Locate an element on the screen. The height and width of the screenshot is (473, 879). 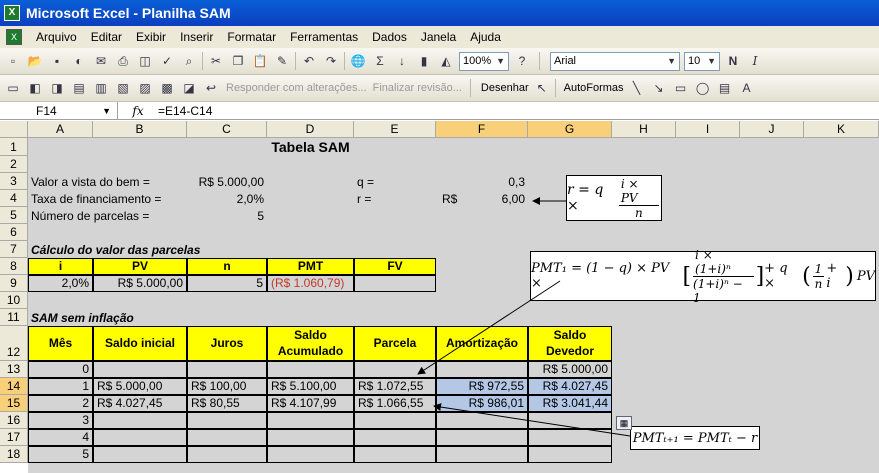
print-preview-icon: ◫ is located at coordinates (145, 61).